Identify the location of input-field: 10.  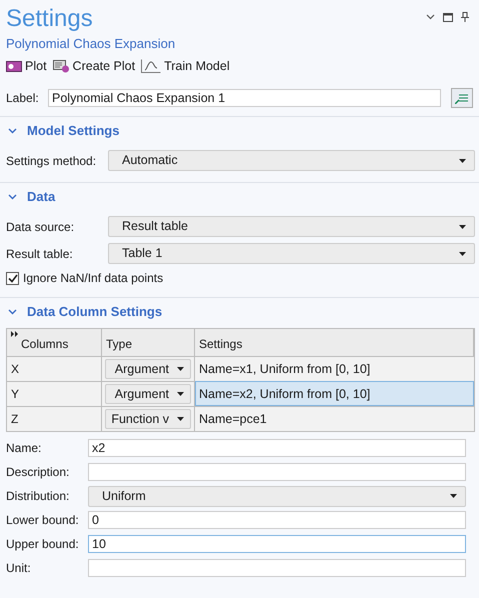
(277, 544).